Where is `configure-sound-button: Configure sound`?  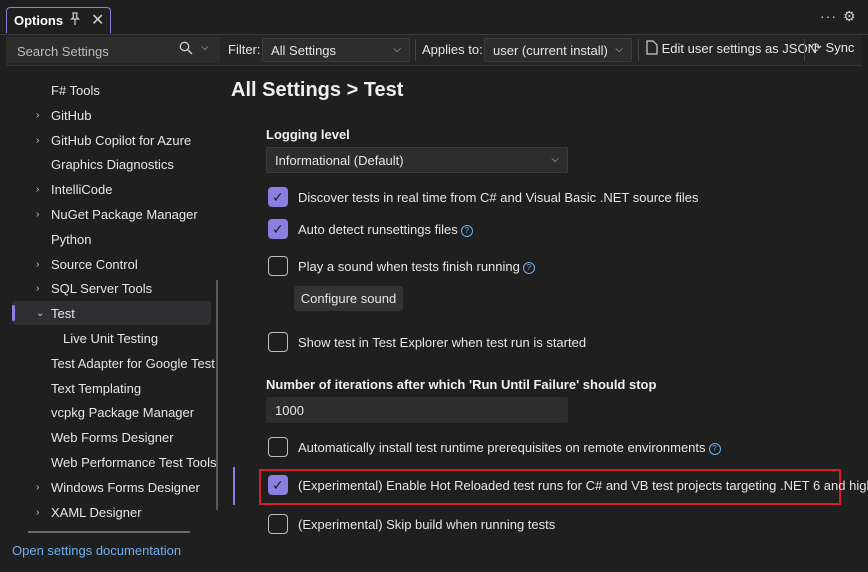
configure-sound-button: Configure sound is located at coordinates (348, 298).